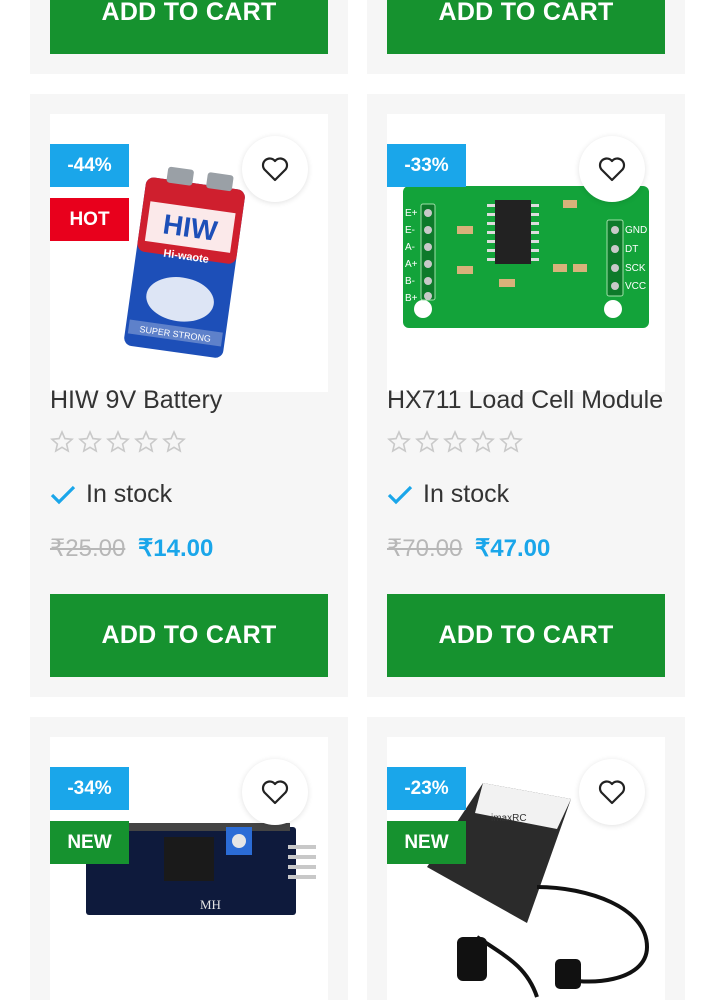 The height and width of the screenshot is (1000, 714). I want to click on pin-label-right-1: DT, so click(631, 249).